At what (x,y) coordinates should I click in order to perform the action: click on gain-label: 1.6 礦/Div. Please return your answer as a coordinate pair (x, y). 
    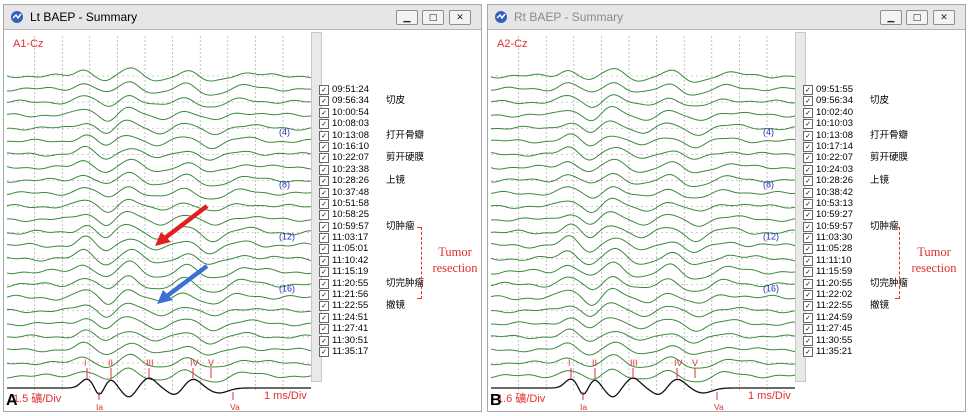
    Looking at the image, I should click on (521, 399).